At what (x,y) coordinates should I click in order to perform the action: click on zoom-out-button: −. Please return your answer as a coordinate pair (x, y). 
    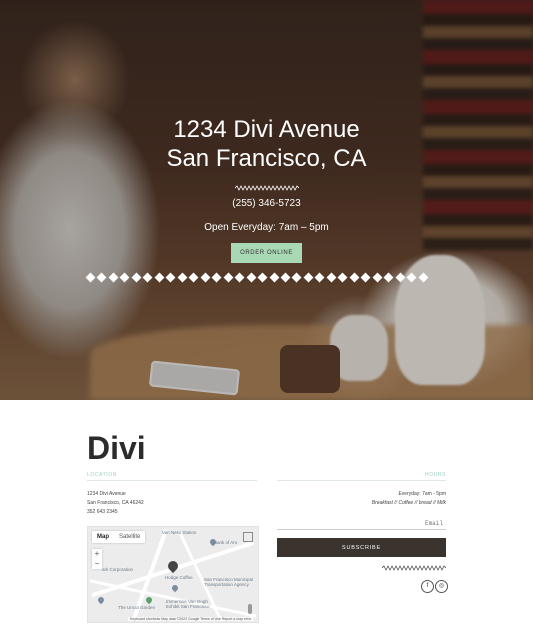
    Looking at the image, I should click on (97, 564).